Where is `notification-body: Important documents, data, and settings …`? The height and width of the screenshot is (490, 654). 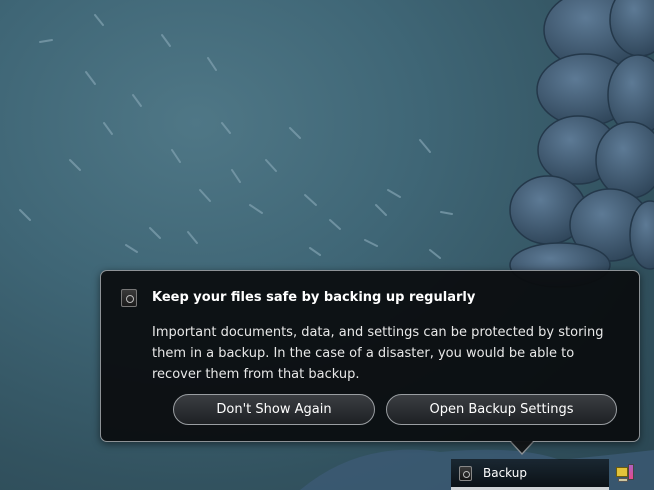 notification-body: Important documents, data, and settings … is located at coordinates (378, 353).